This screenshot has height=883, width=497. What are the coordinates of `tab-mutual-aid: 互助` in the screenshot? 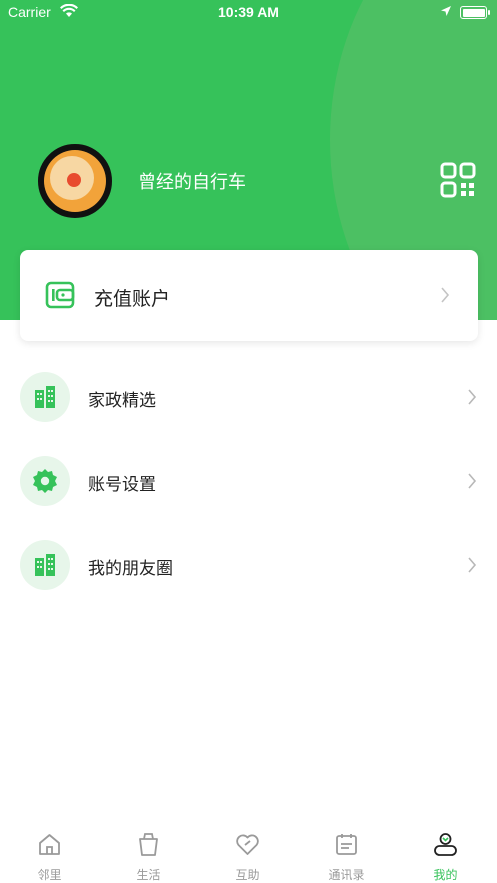 It's located at (247, 851).